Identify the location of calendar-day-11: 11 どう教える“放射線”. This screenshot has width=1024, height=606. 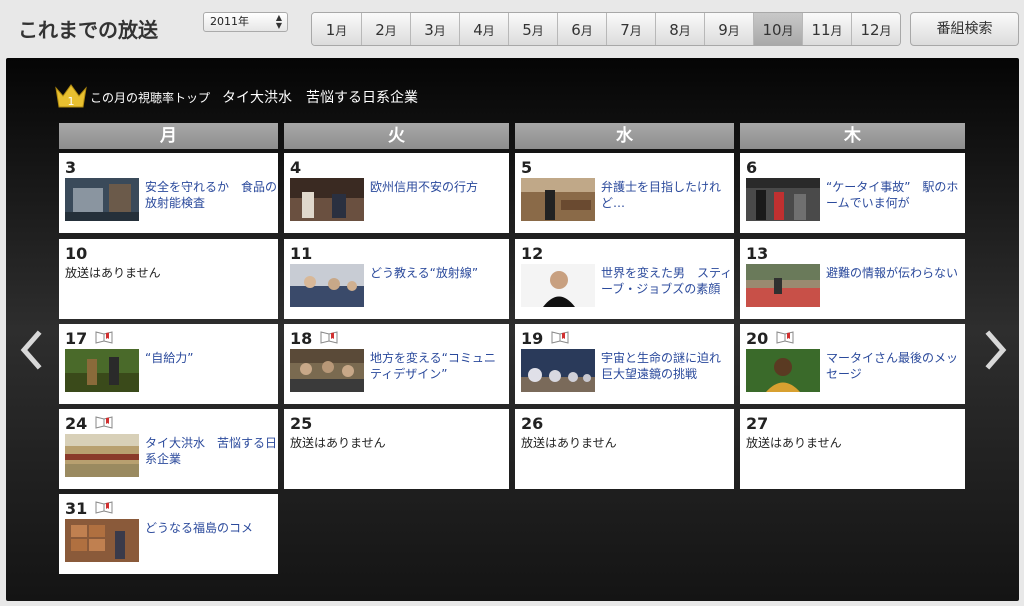
(396, 279).